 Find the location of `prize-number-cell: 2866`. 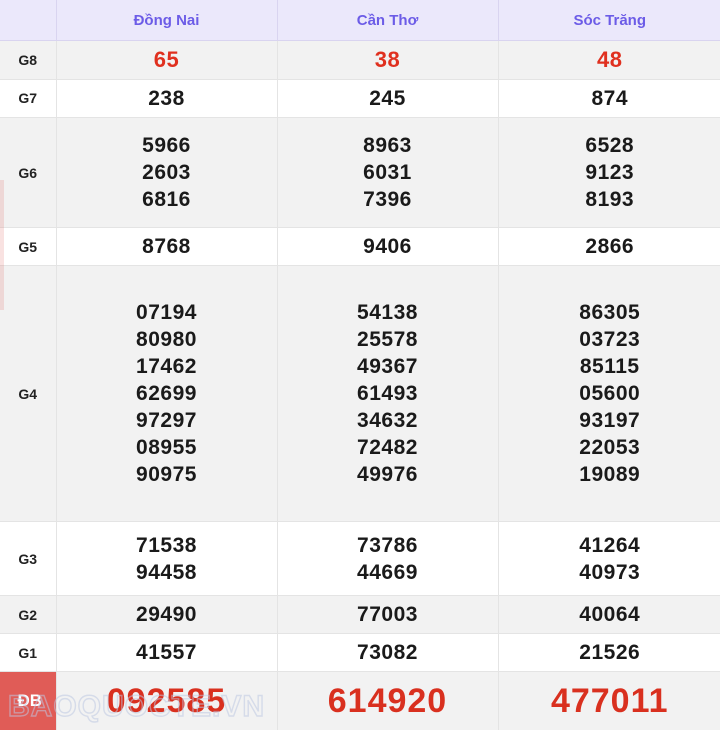

prize-number-cell: 2866 is located at coordinates (609, 247).